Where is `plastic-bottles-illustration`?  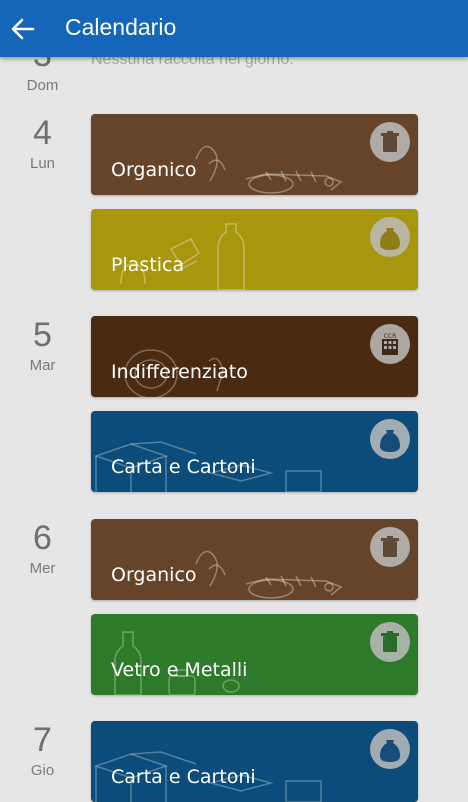
plastic-bottles-illustration is located at coordinates (182, 256).